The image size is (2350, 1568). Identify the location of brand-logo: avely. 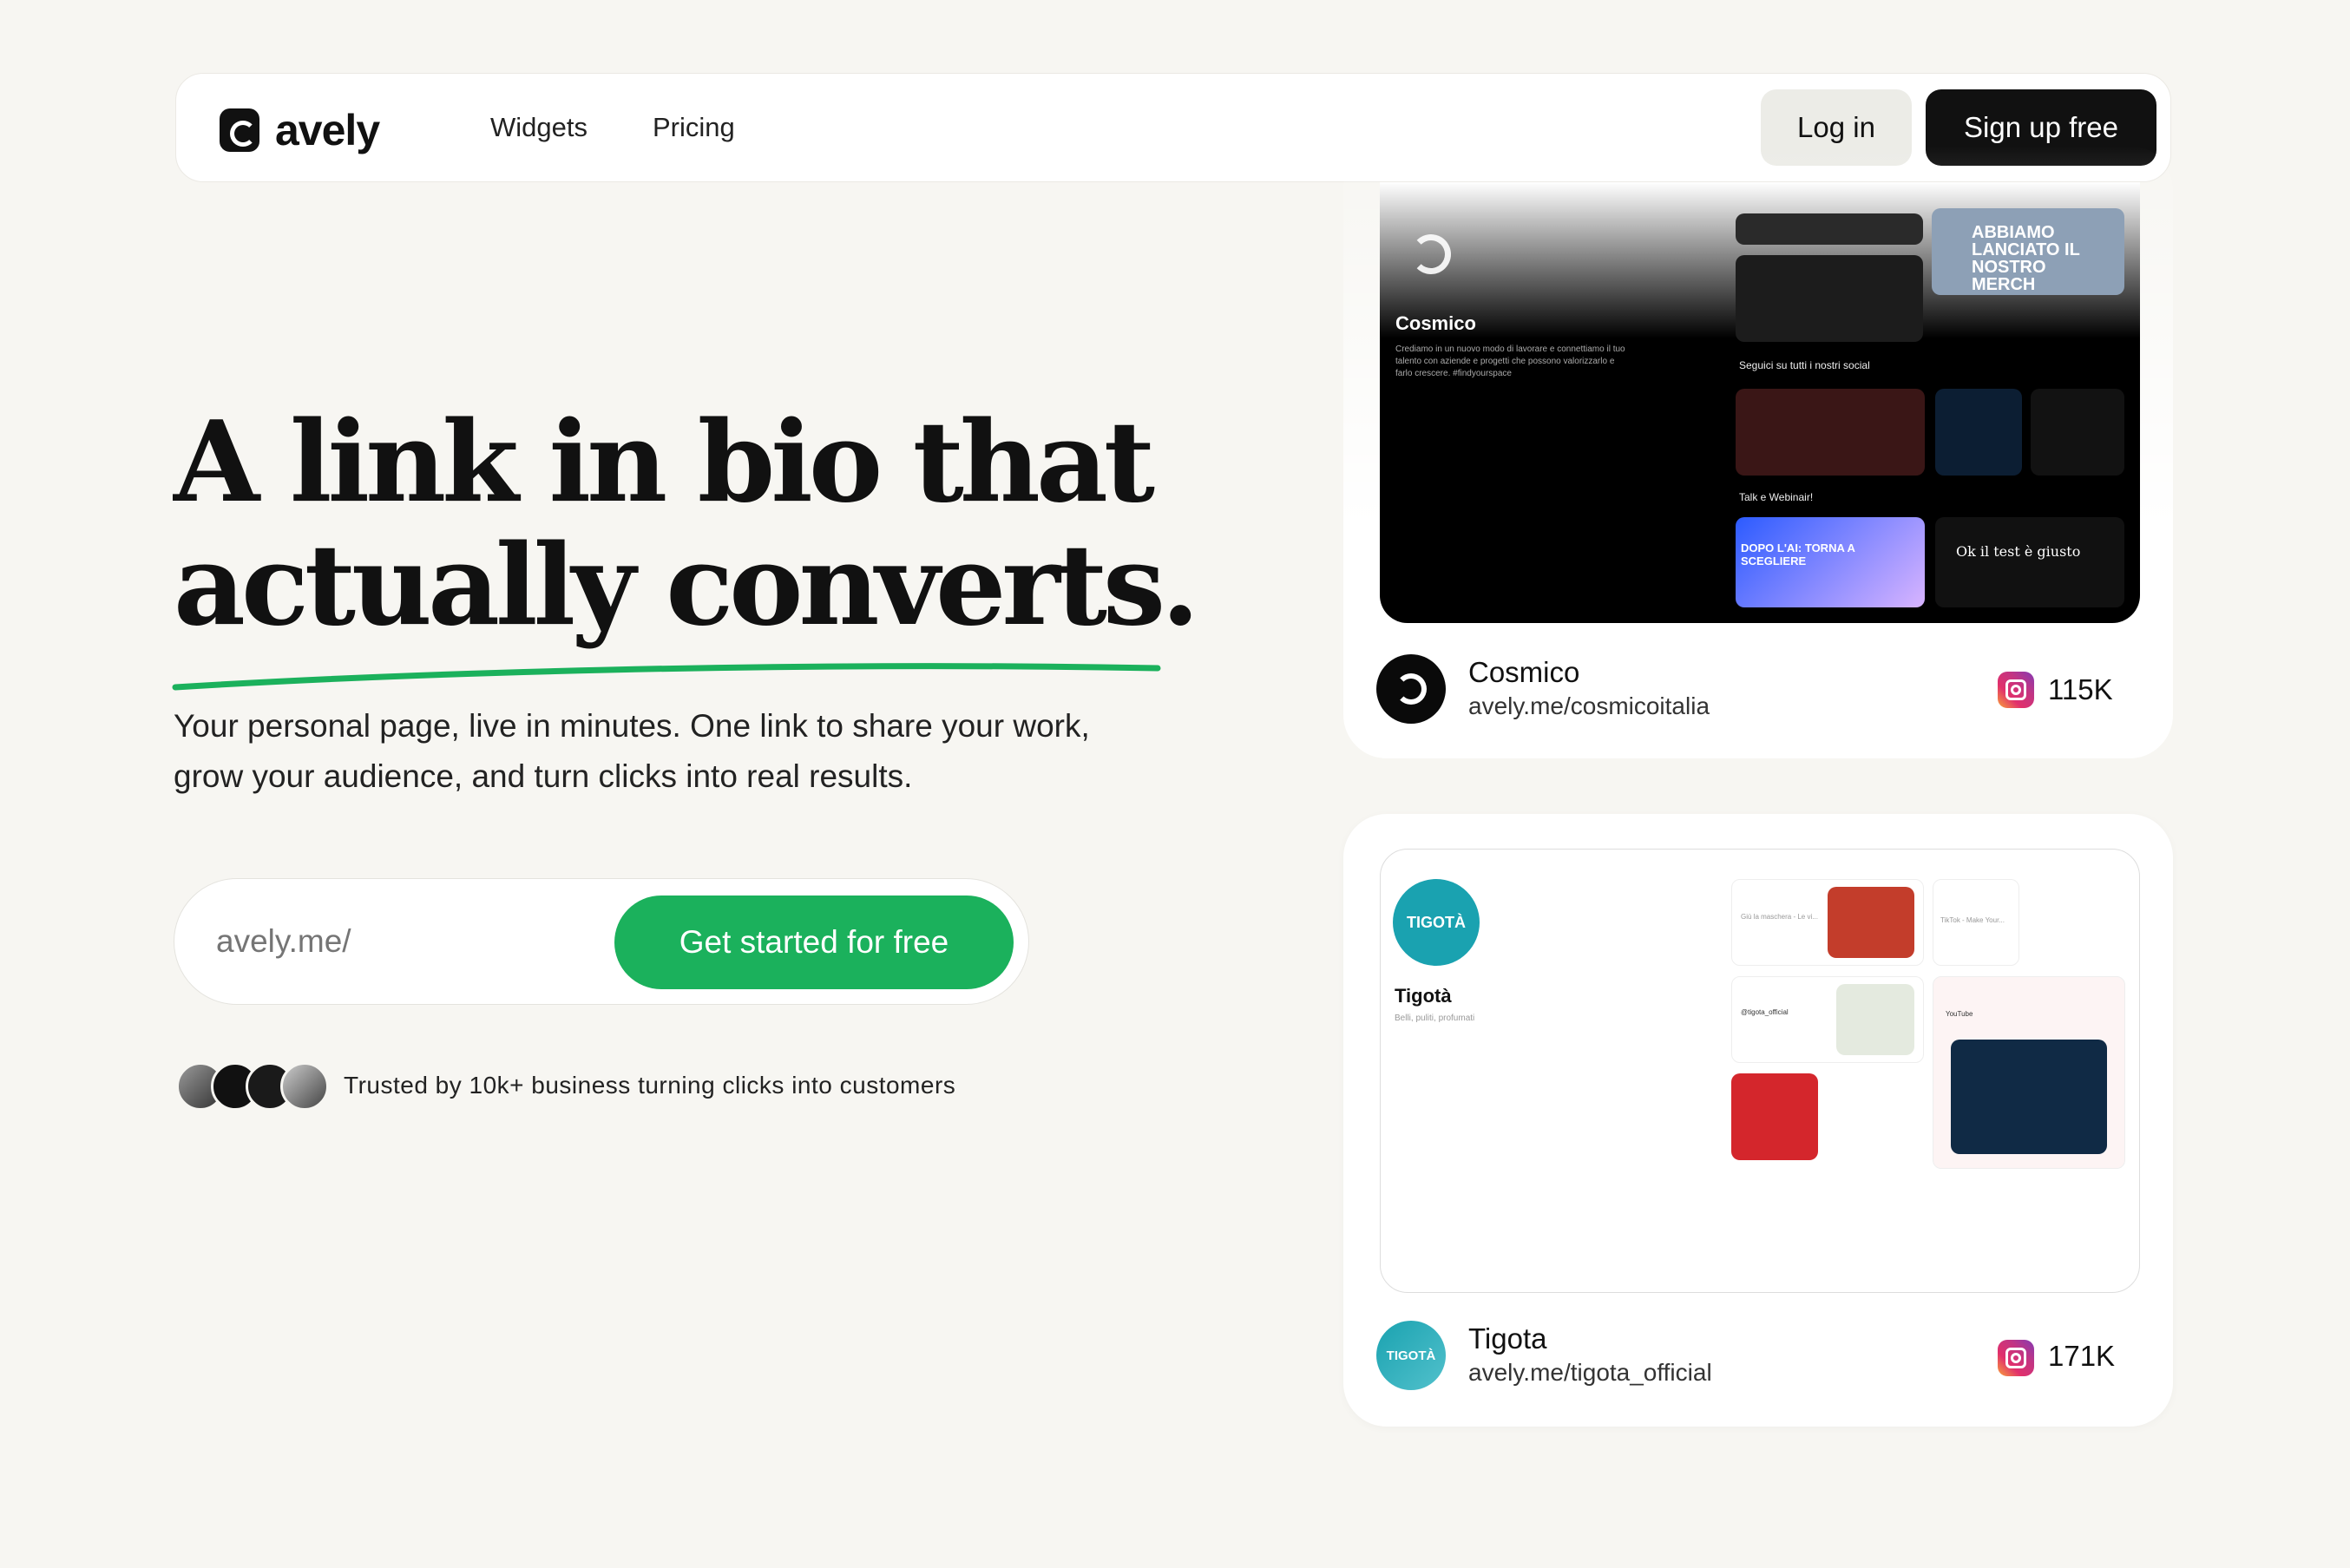
(300, 130).